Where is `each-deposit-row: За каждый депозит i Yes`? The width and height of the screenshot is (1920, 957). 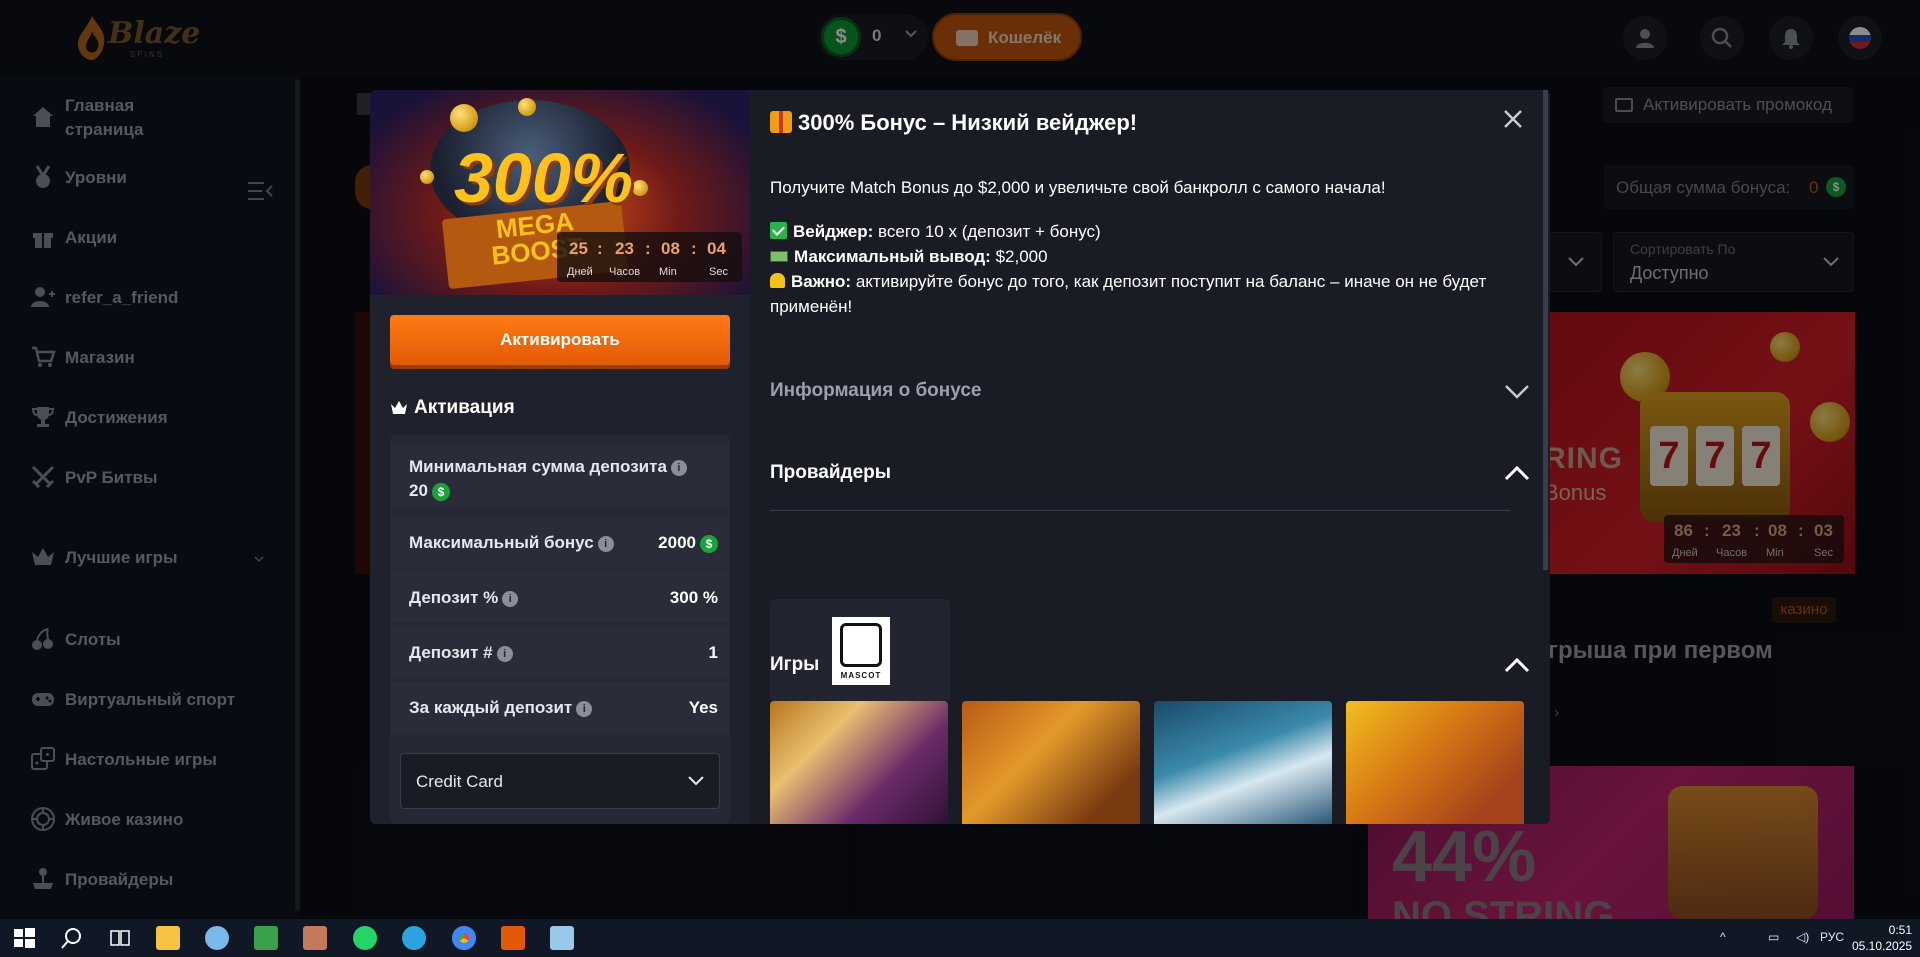 each-deposit-row: За каждый депозит i Yes is located at coordinates (560, 707).